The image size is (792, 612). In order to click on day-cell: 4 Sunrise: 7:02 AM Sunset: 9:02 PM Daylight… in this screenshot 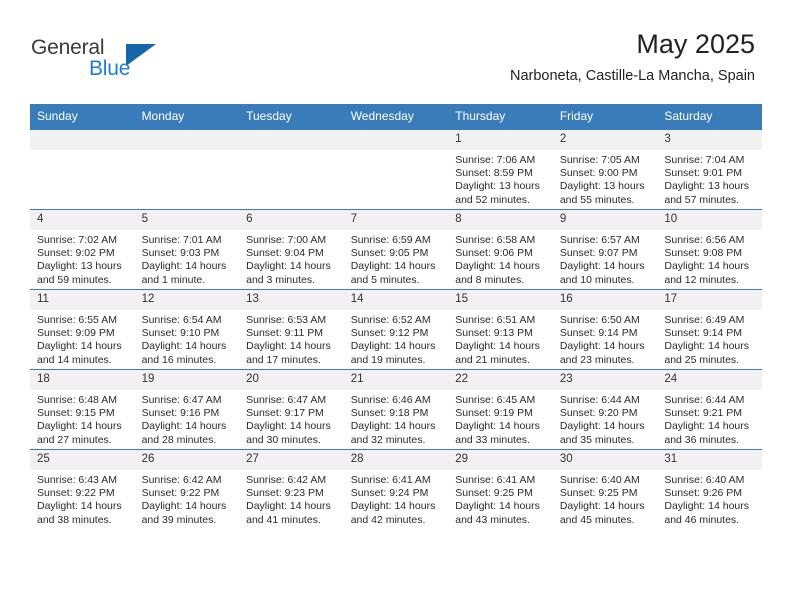, I will do `click(82, 249)`.